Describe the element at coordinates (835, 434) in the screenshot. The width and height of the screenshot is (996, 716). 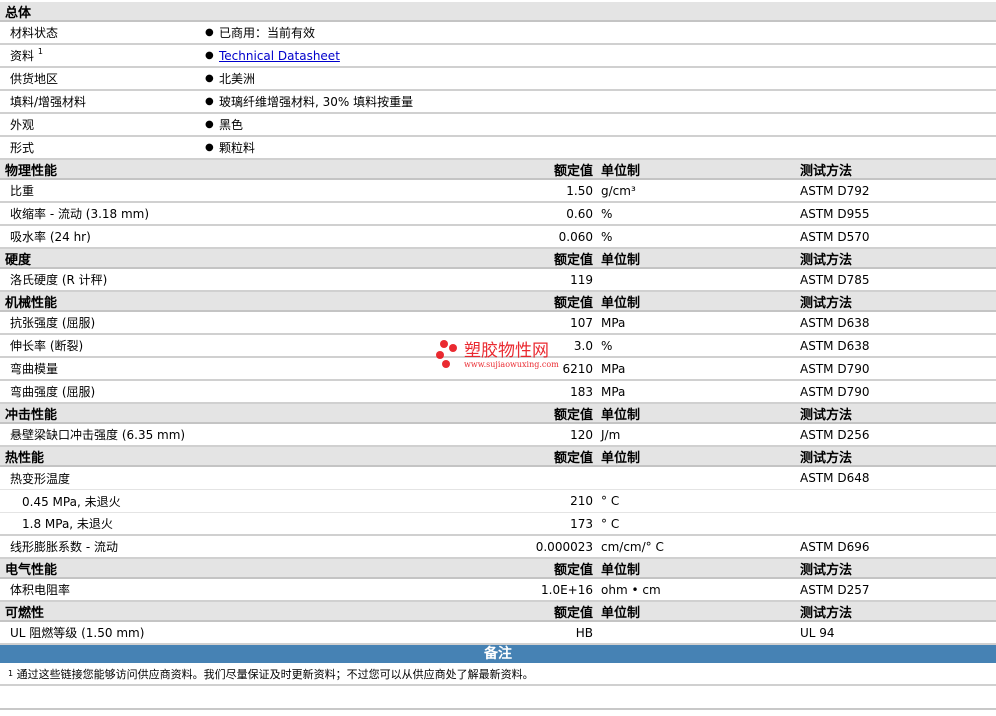
I see `test-method: ASTM D256` at that location.